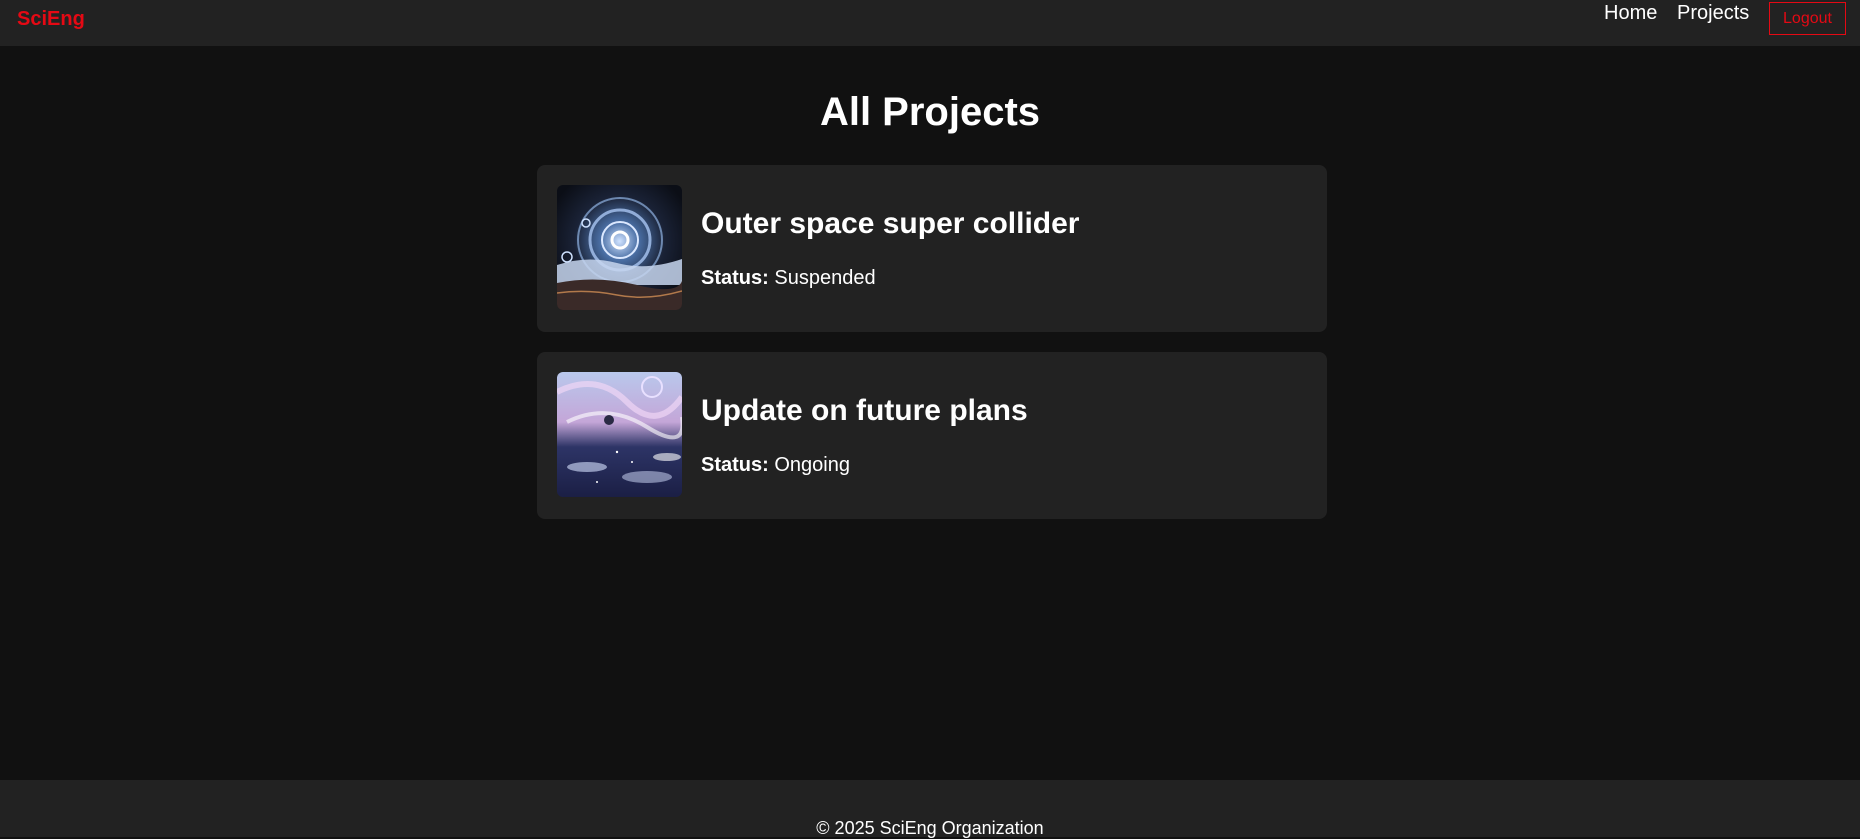 The width and height of the screenshot is (1860, 839). What do you see at coordinates (1630, 13) in the screenshot?
I see `nav-link-home: Home` at bounding box center [1630, 13].